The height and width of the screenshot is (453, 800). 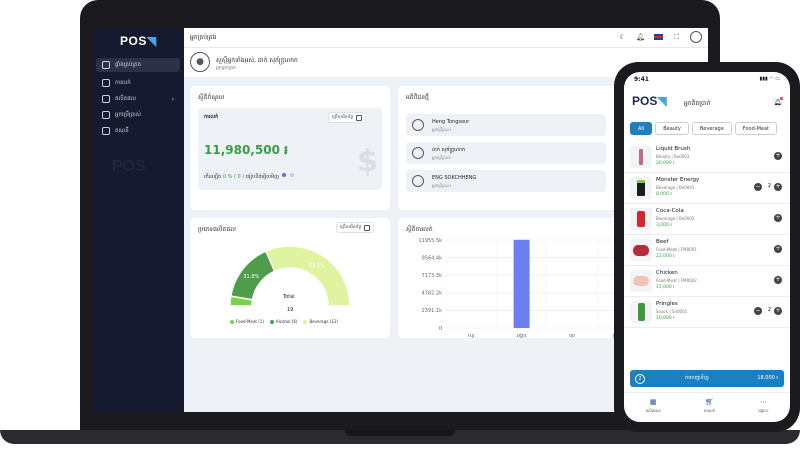 What do you see at coordinates (440, 329) in the screenshot?
I see `y-tick-label: 0` at bounding box center [440, 329].